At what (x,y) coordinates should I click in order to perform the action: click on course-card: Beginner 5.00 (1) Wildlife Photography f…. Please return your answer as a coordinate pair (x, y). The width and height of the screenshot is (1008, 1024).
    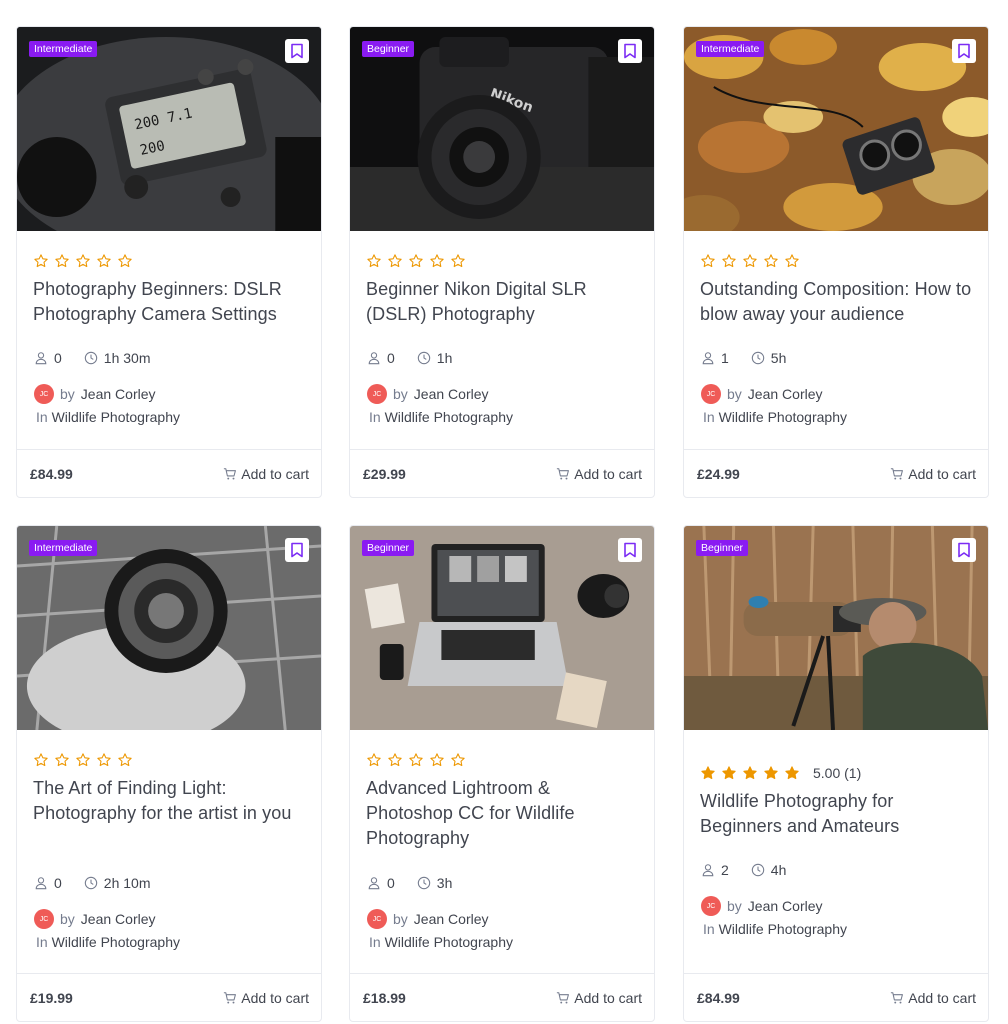
    Looking at the image, I should click on (836, 773).